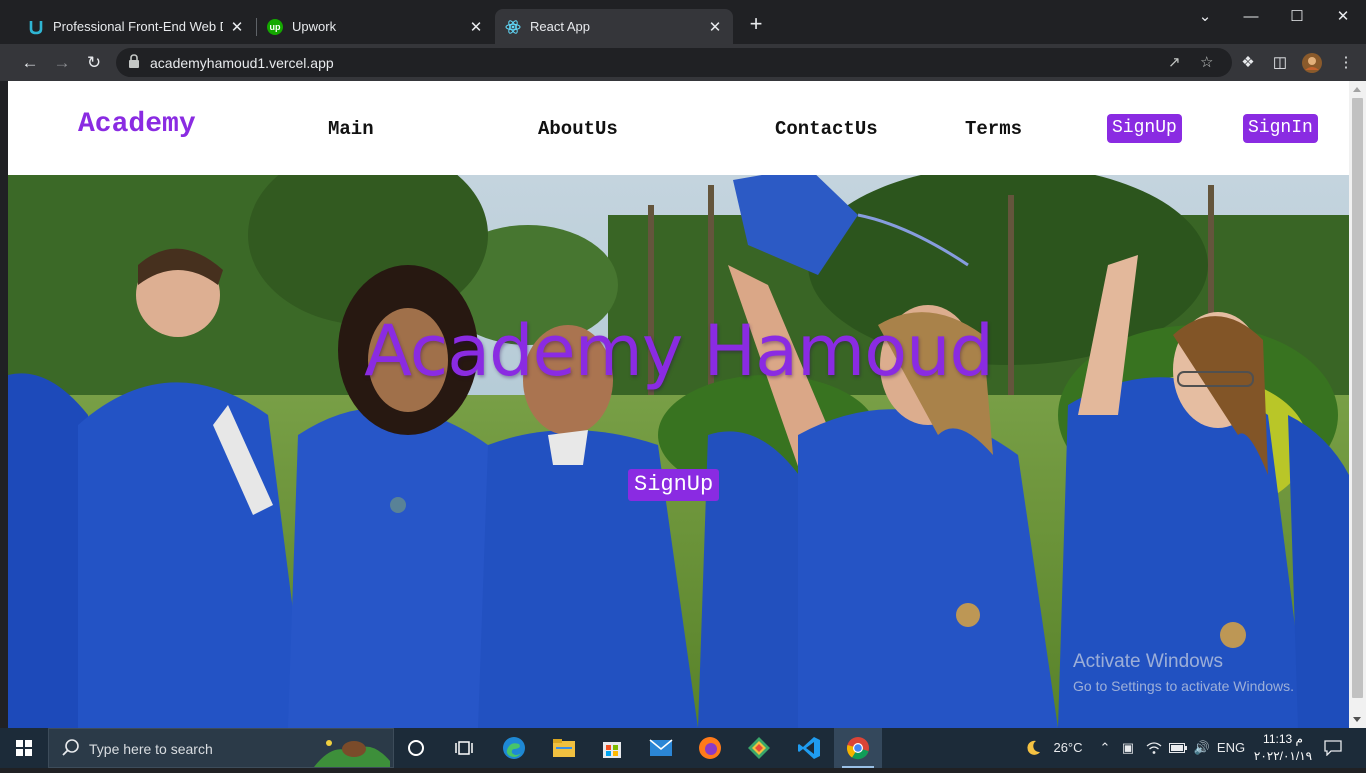 The height and width of the screenshot is (773, 1366). What do you see at coordinates (351, 129) in the screenshot?
I see `nav-main: Main` at bounding box center [351, 129].